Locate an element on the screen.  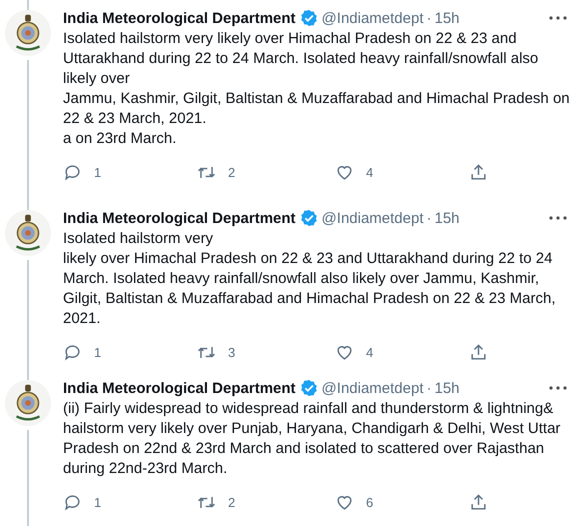
tweet-text: (ii) Fairly widespread to widespread rainfall and thunderstorm & lightning& hailstorm very likely over Punjab, Haryana, Chandigarh & Delhi, West Uttar Pradesh on 22nd & 23rd March and isolated to scattered over Rajasthan during 22nd-23rd March. is located at coordinates (312, 439).